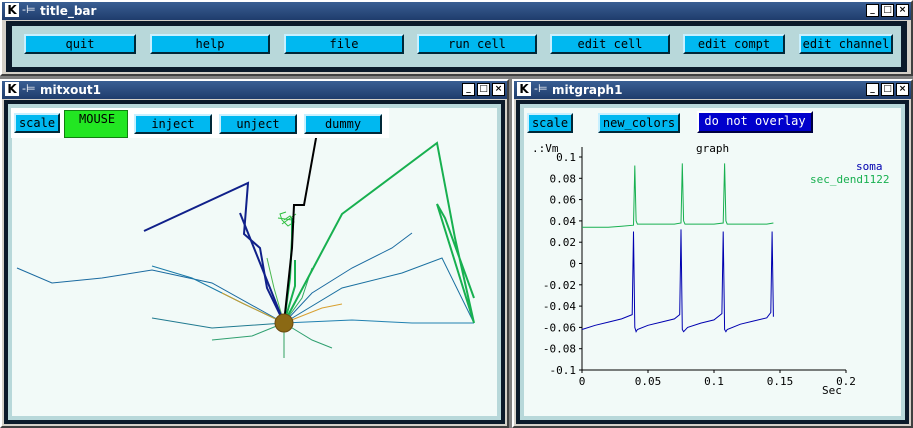 The width and height of the screenshot is (913, 428). Describe the element at coordinates (714, 381) in the screenshot. I see `x-tick-label: 0.1` at that location.